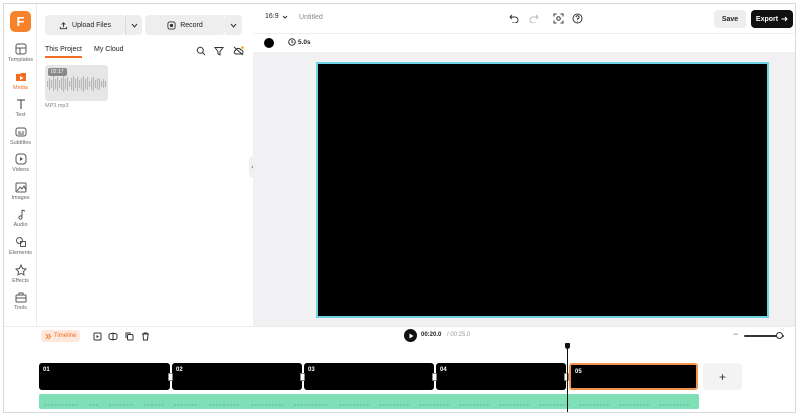  What do you see at coordinates (524, 19) in the screenshot?
I see `top-bar: 16:9 Untitled Save Export` at bounding box center [524, 19].